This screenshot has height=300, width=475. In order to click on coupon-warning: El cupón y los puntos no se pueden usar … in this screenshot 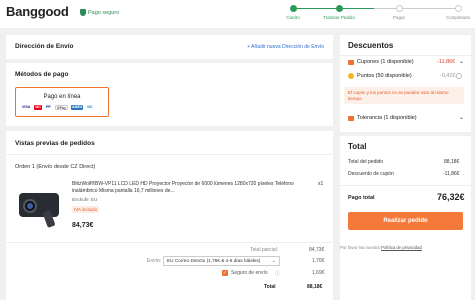, I will do `click(404, 95)`.